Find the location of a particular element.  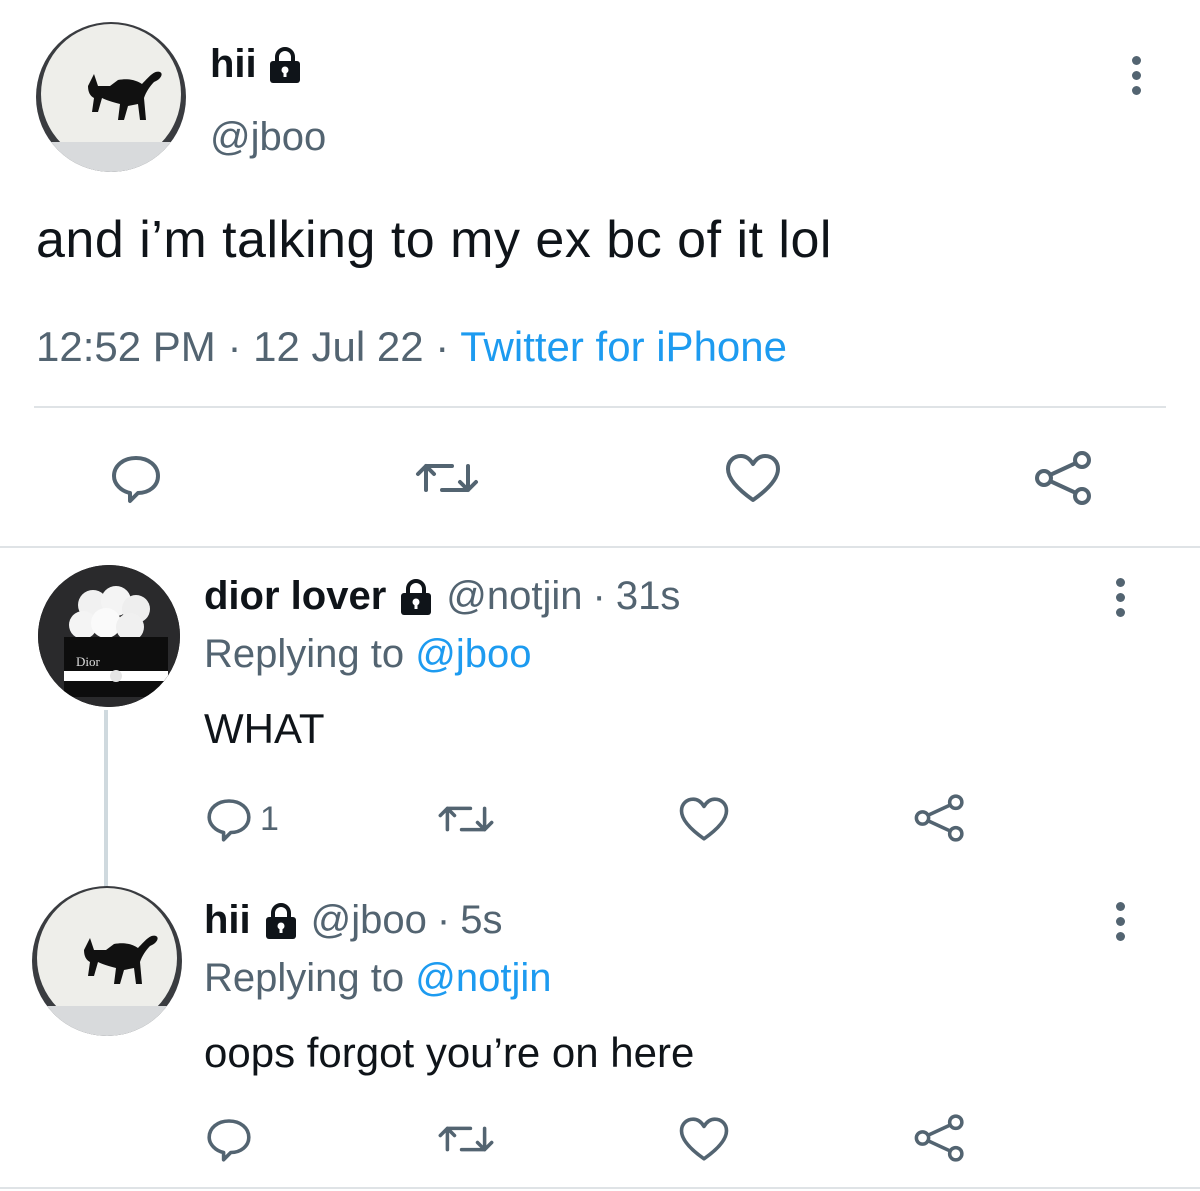

tweet-source-link: Twitter for iPhone is located at coordinates (623, 346).